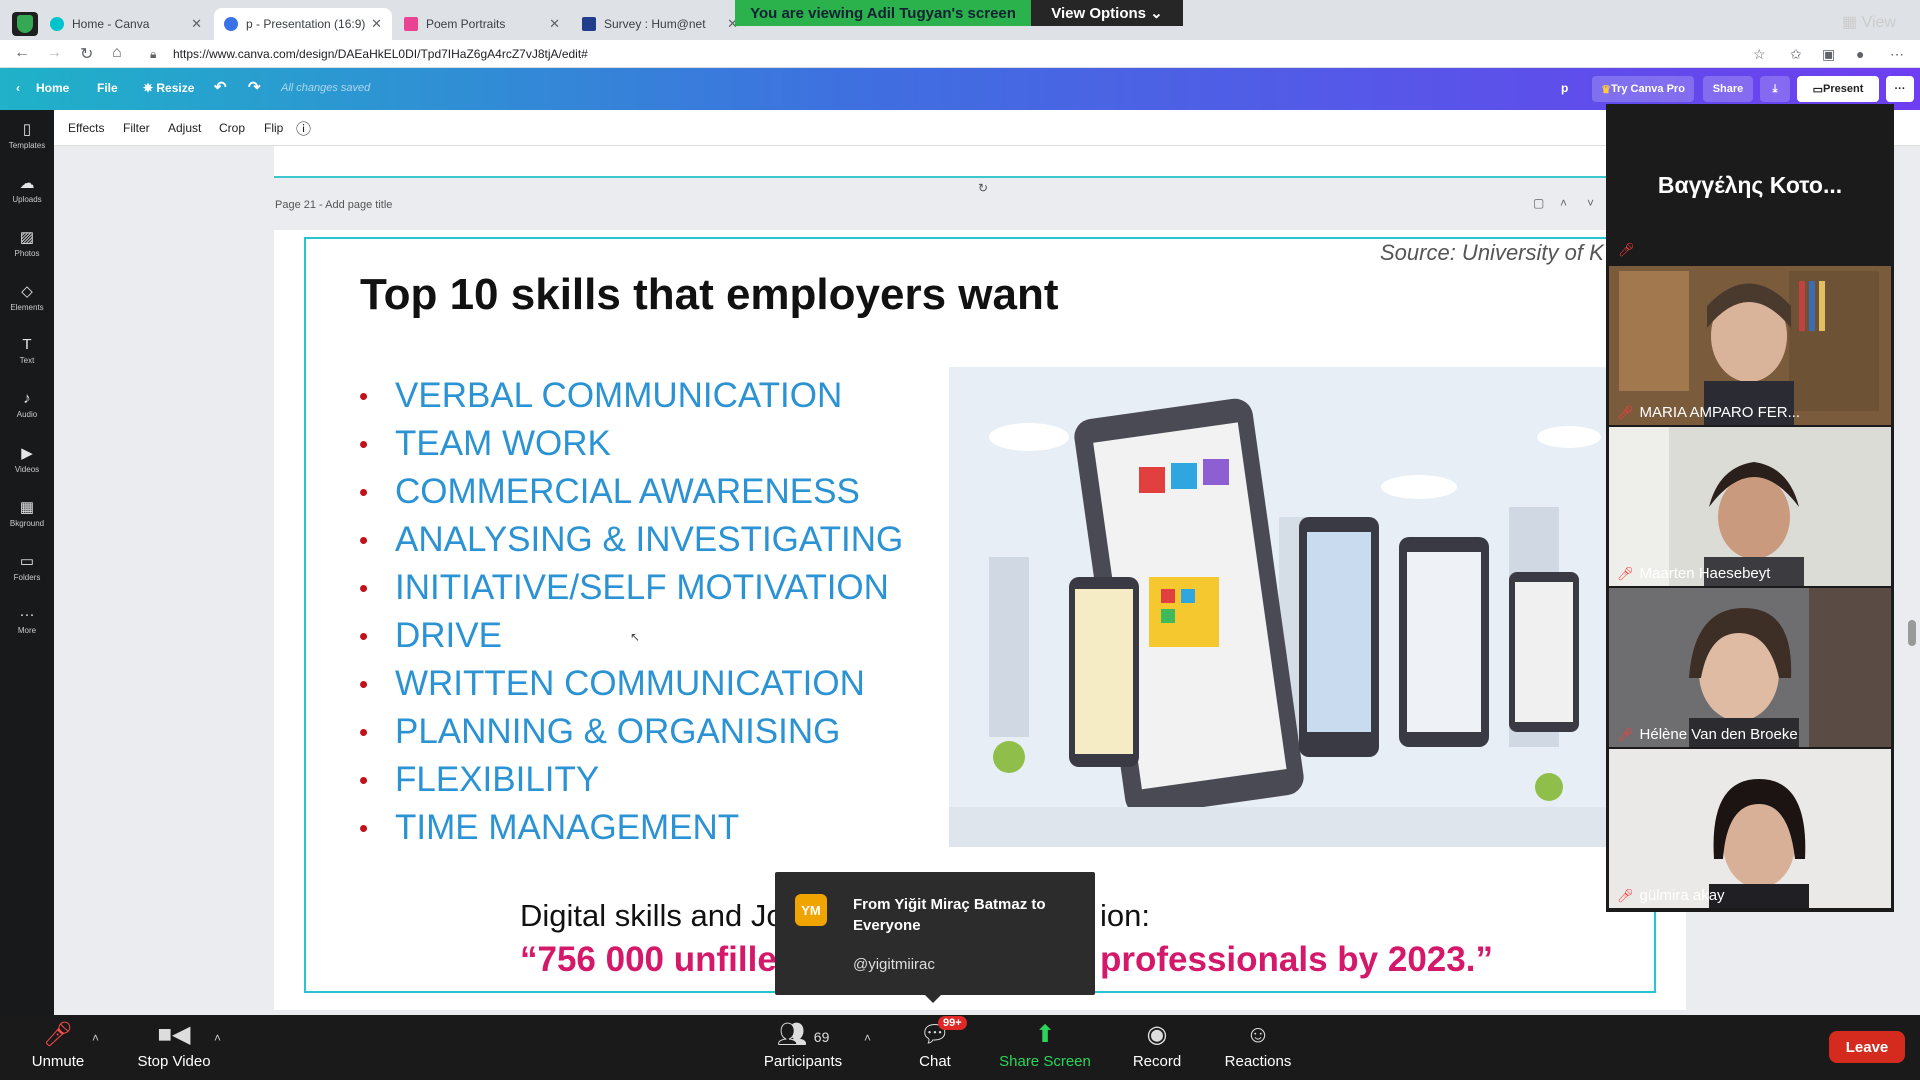  What do you see at coordinates (660, 24) in the screenshot?
I see `tab-survey: Survey : Hum@net ✕` at bounding box center [660, 24].